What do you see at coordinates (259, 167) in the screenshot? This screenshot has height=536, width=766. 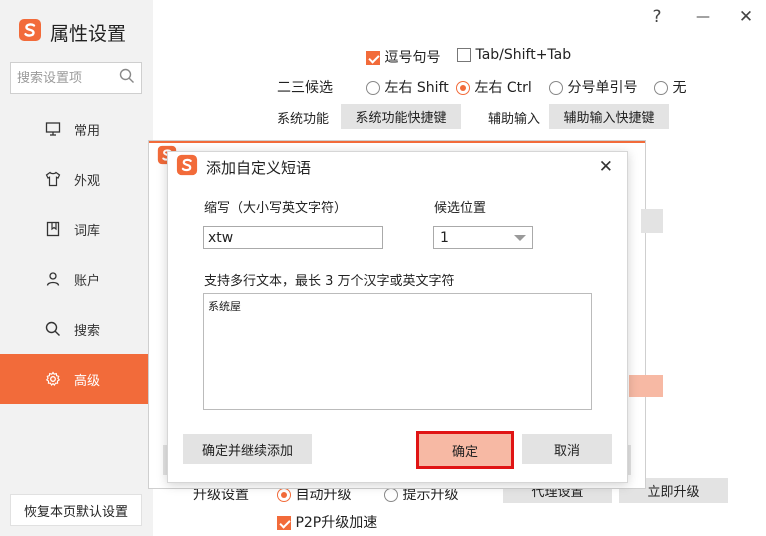 I see `dialog-title: 添加自定义短语` at bounding box center [259, 167].